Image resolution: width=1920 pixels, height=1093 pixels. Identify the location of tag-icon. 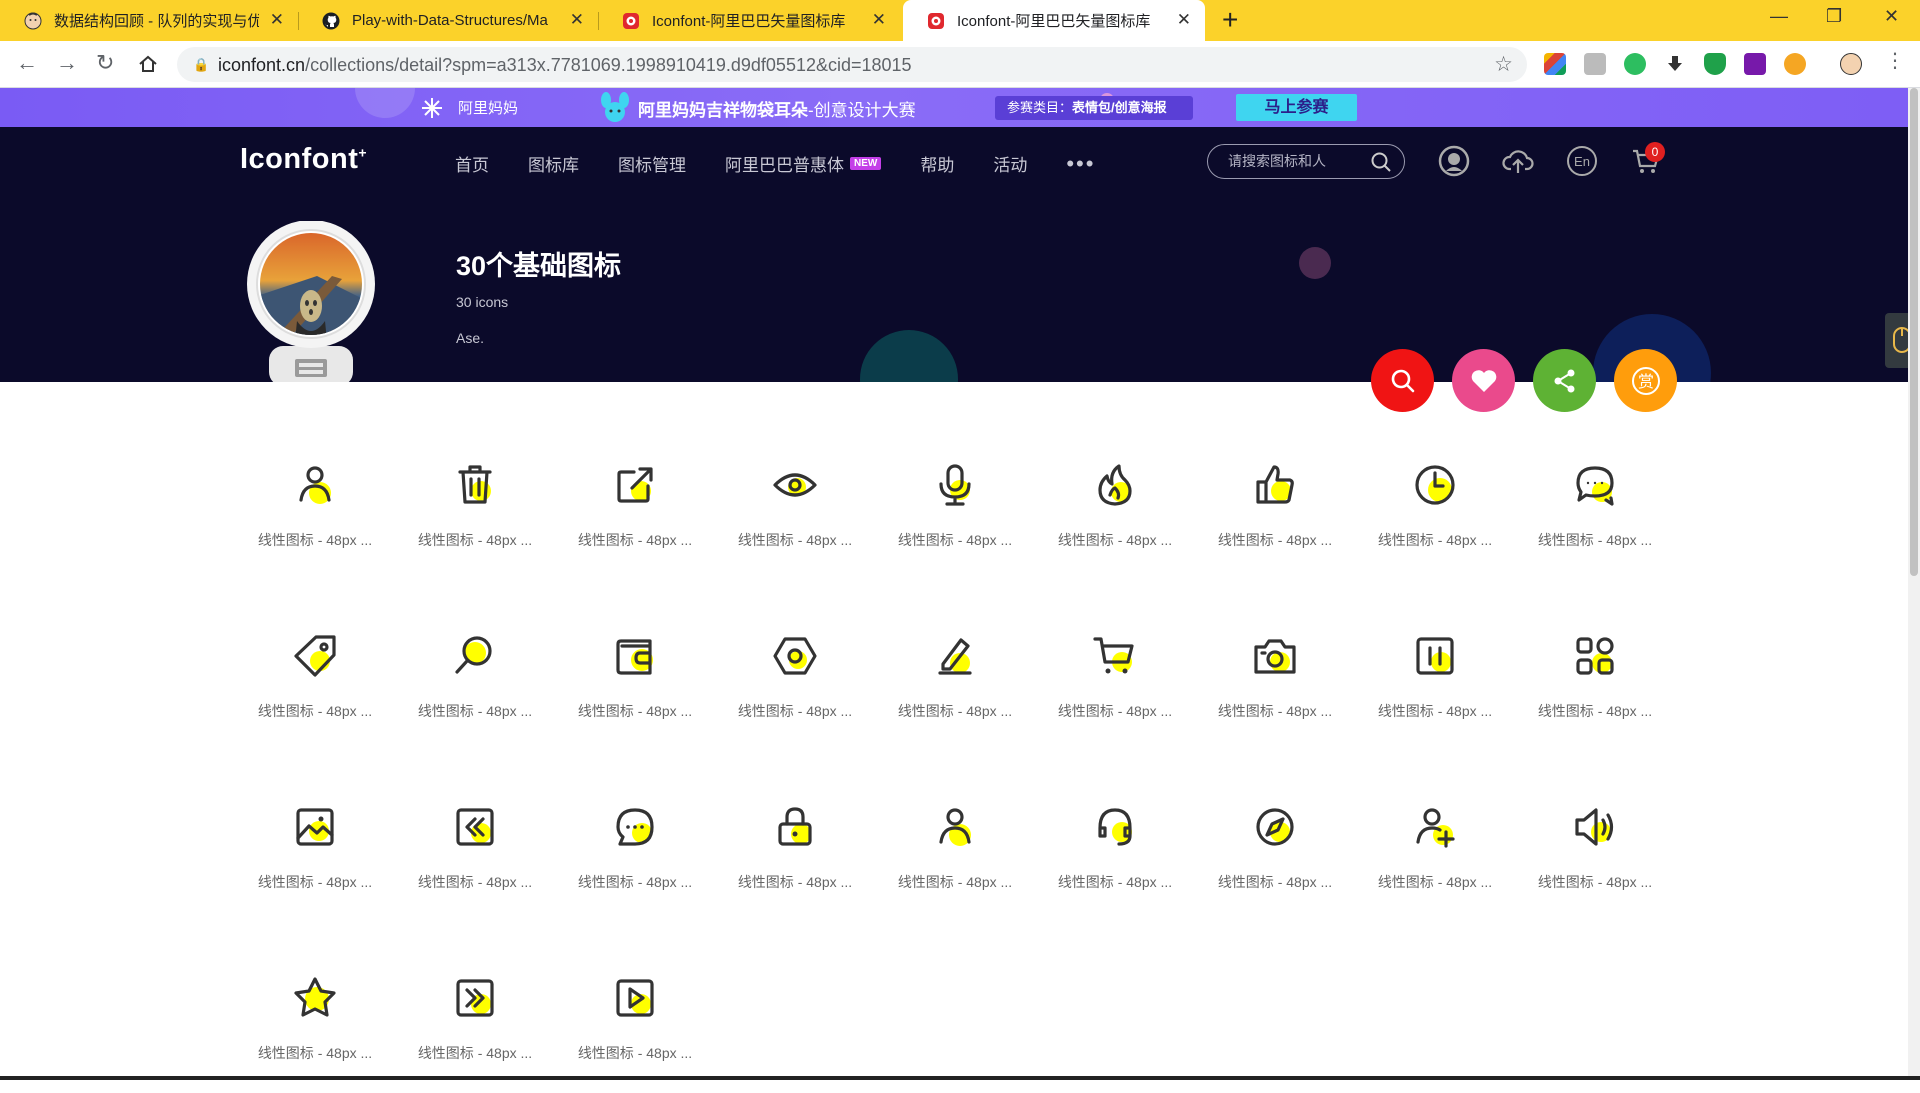
(315, 656).